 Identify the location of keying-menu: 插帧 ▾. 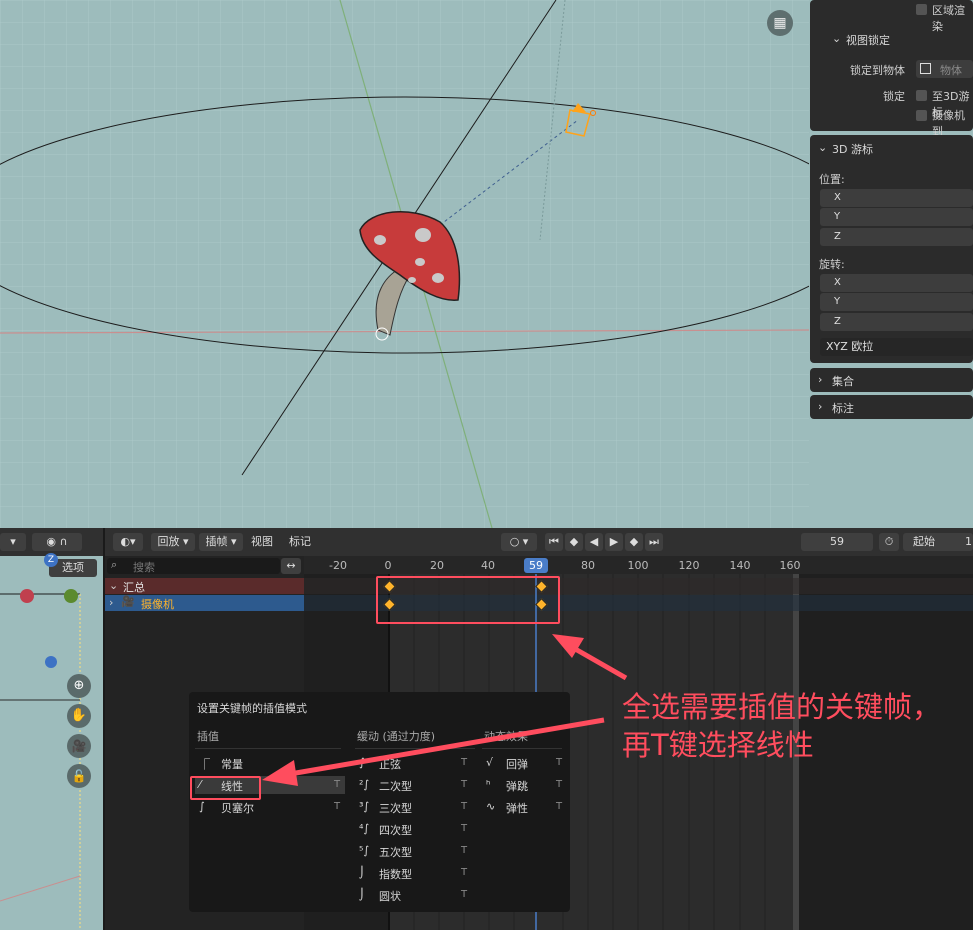
(221, 542).